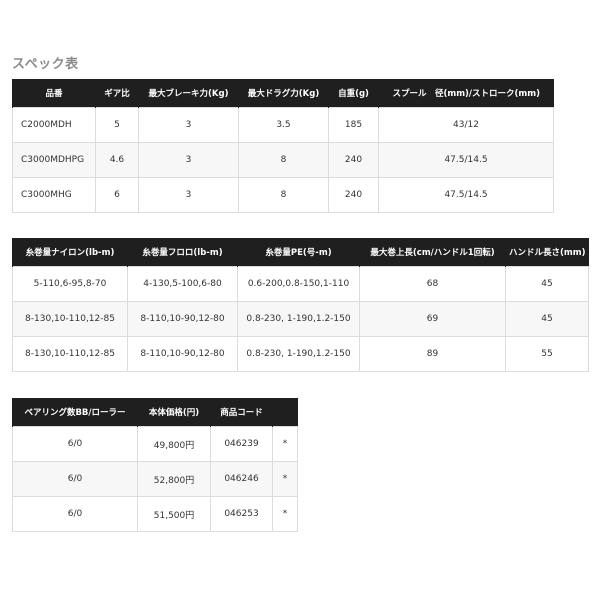  Describe the element at coordinates (188, 93) in the screenshot. I see `header-cell: 最大ブレーキ力(Kg)` at that location.